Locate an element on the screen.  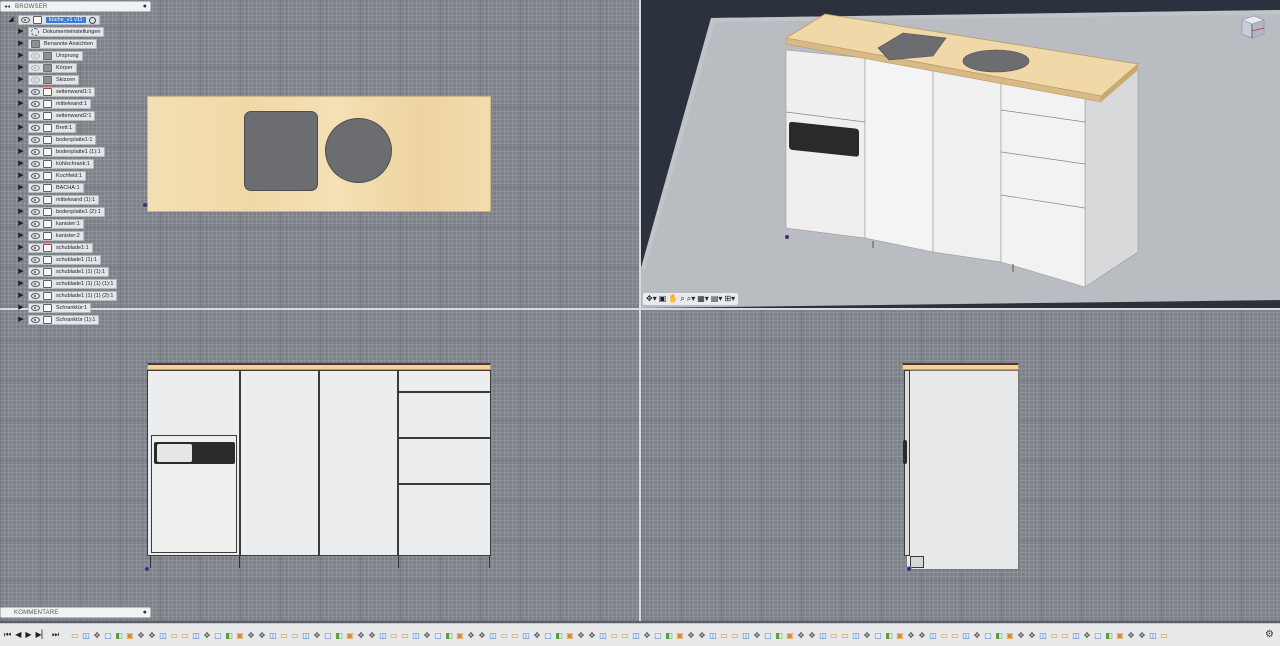
next-icon: ▶▏ is located at coordinates (42, 635).